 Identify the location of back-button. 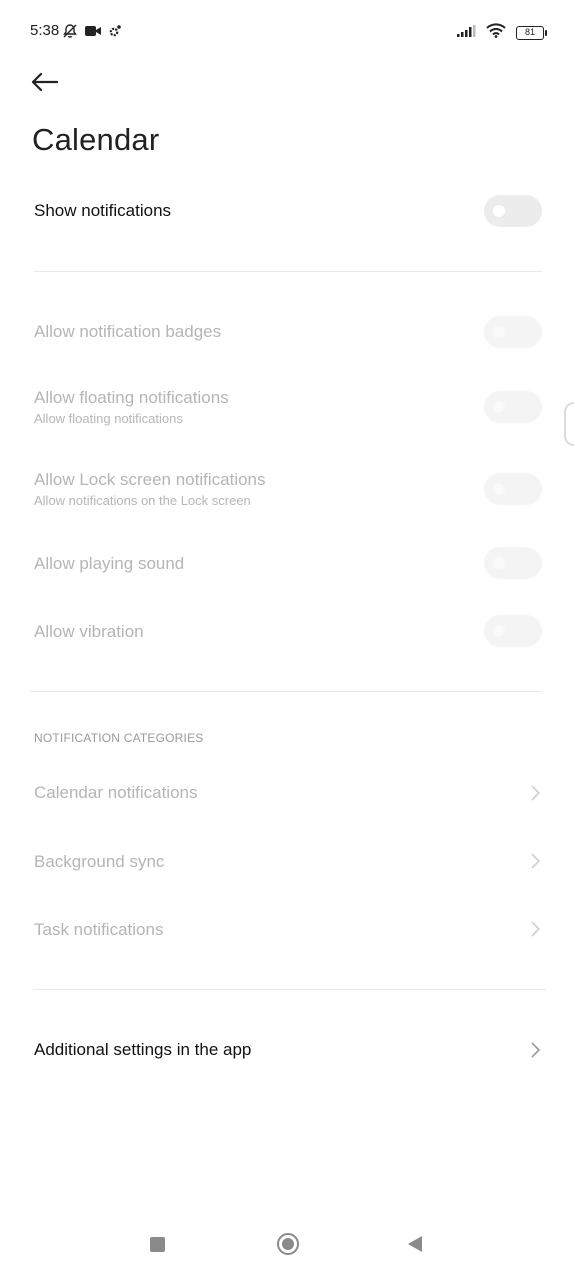
(50, 84).